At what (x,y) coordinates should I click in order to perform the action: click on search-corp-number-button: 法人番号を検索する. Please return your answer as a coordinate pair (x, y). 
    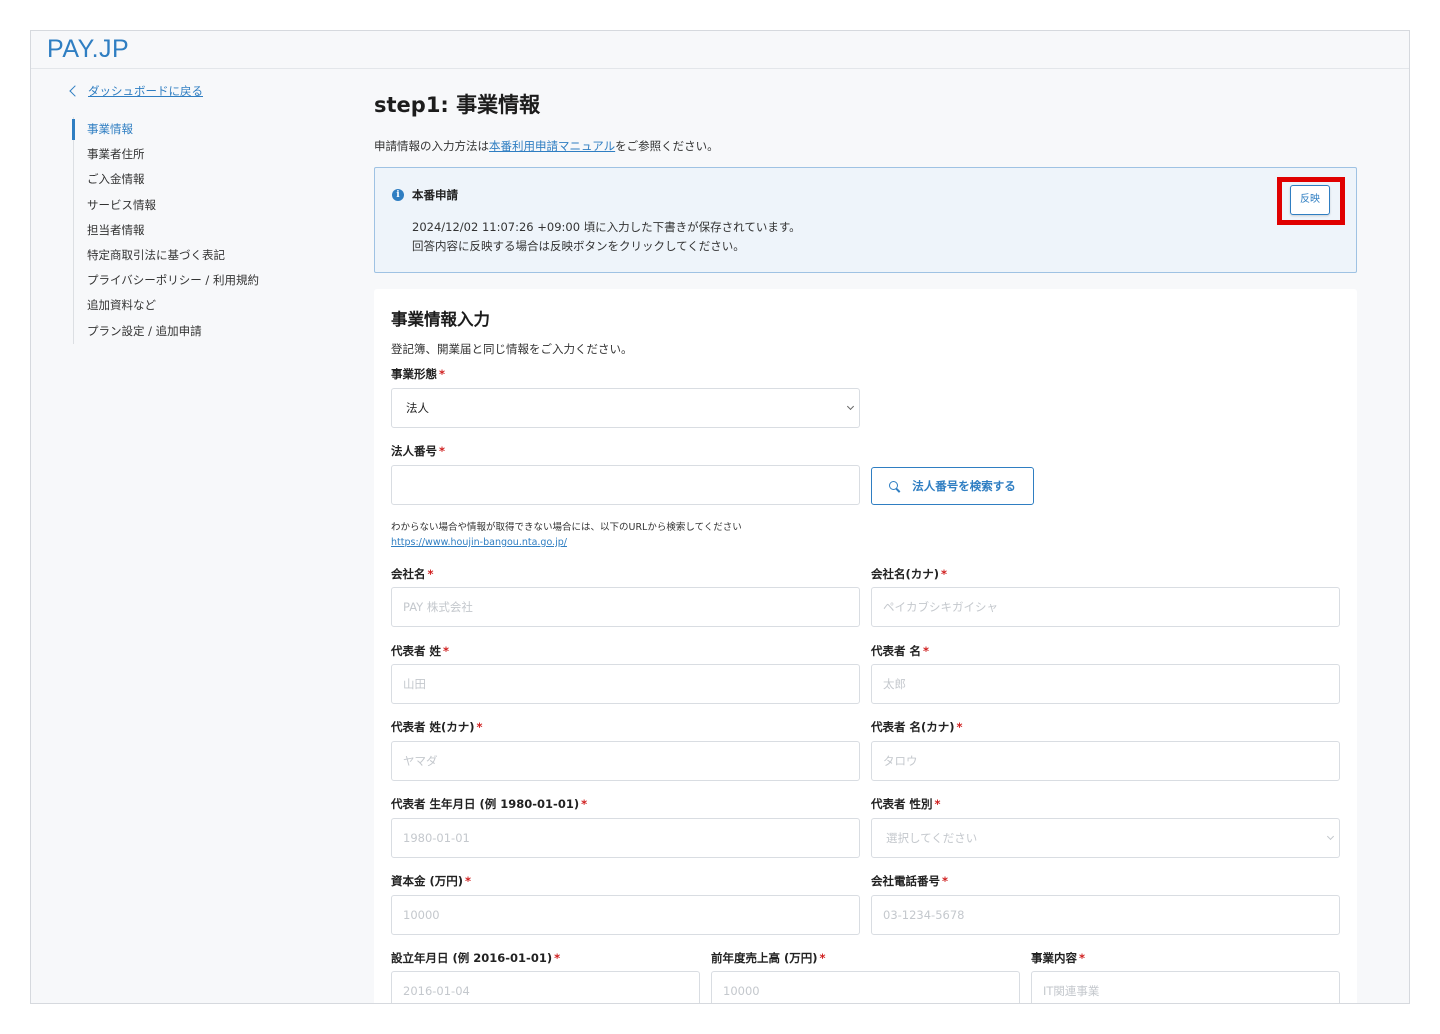
    Looking at the image, I should click on (952, 486).